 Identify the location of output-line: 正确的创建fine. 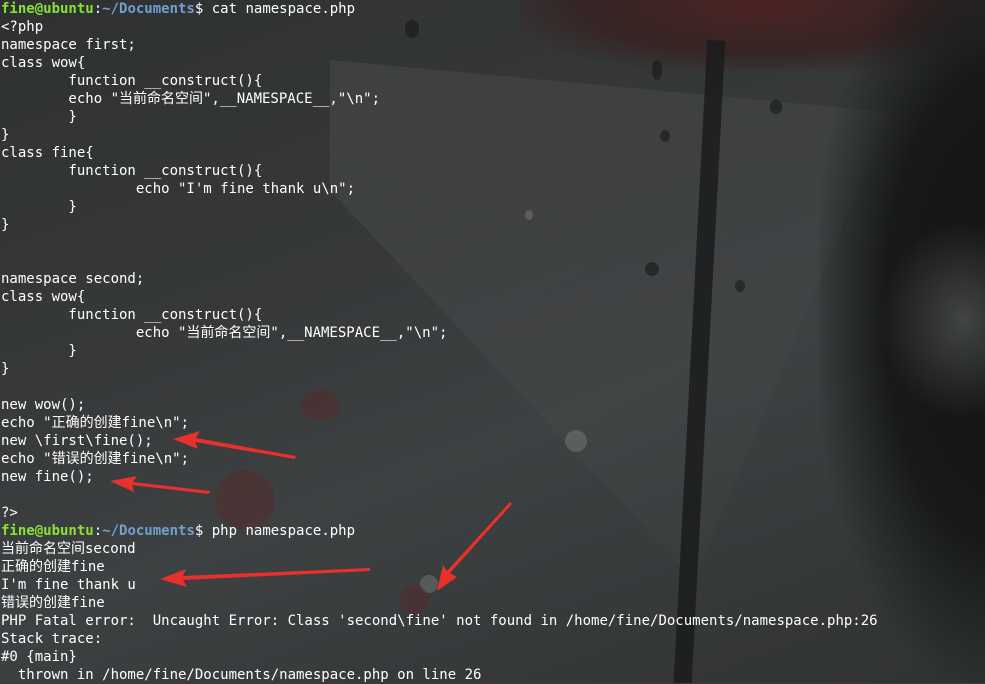
(53, 567).